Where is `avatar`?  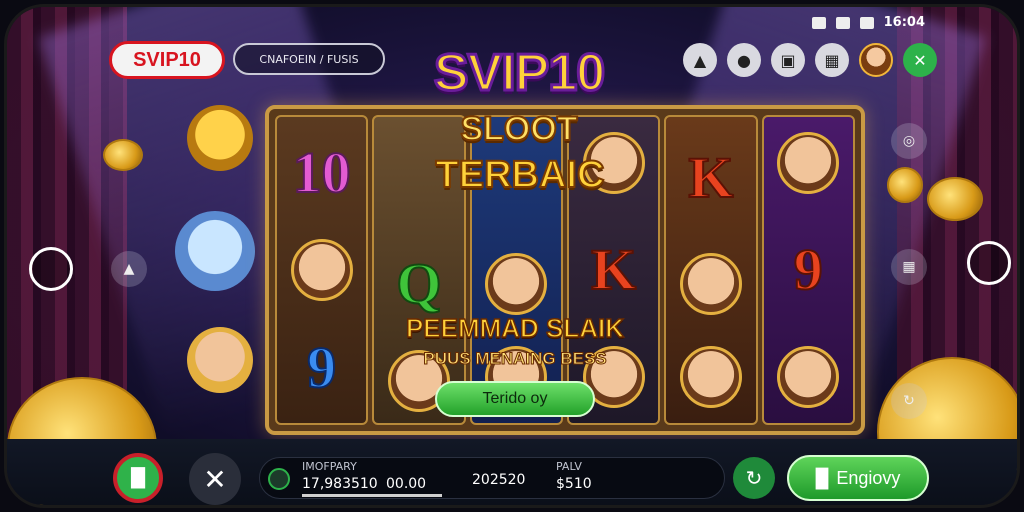 avatar is located at coordinates (876, 60).